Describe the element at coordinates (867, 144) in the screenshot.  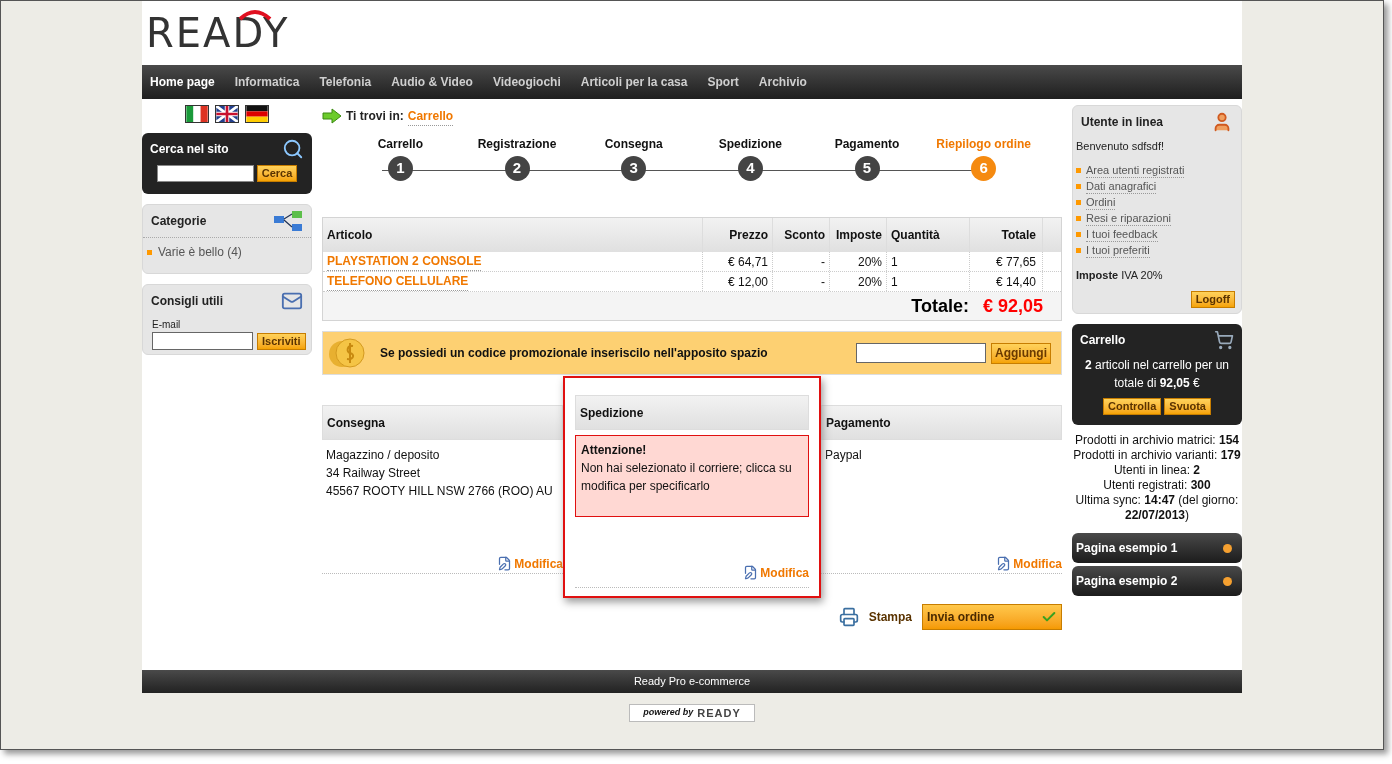
I see `step-label: Pagamento` at that location.